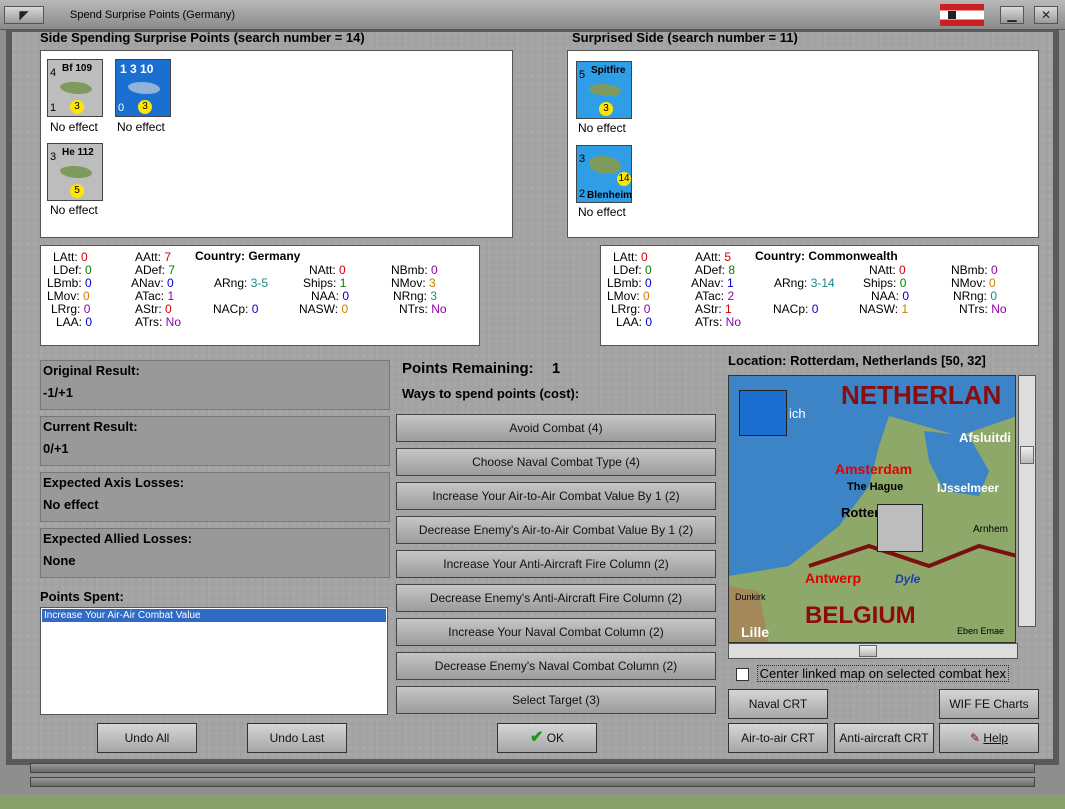 This screenshot has height=809, width=1065. Describe the element at coordinates (742, 675) in the screenshot. I see `center-map-checkbox` at that location.